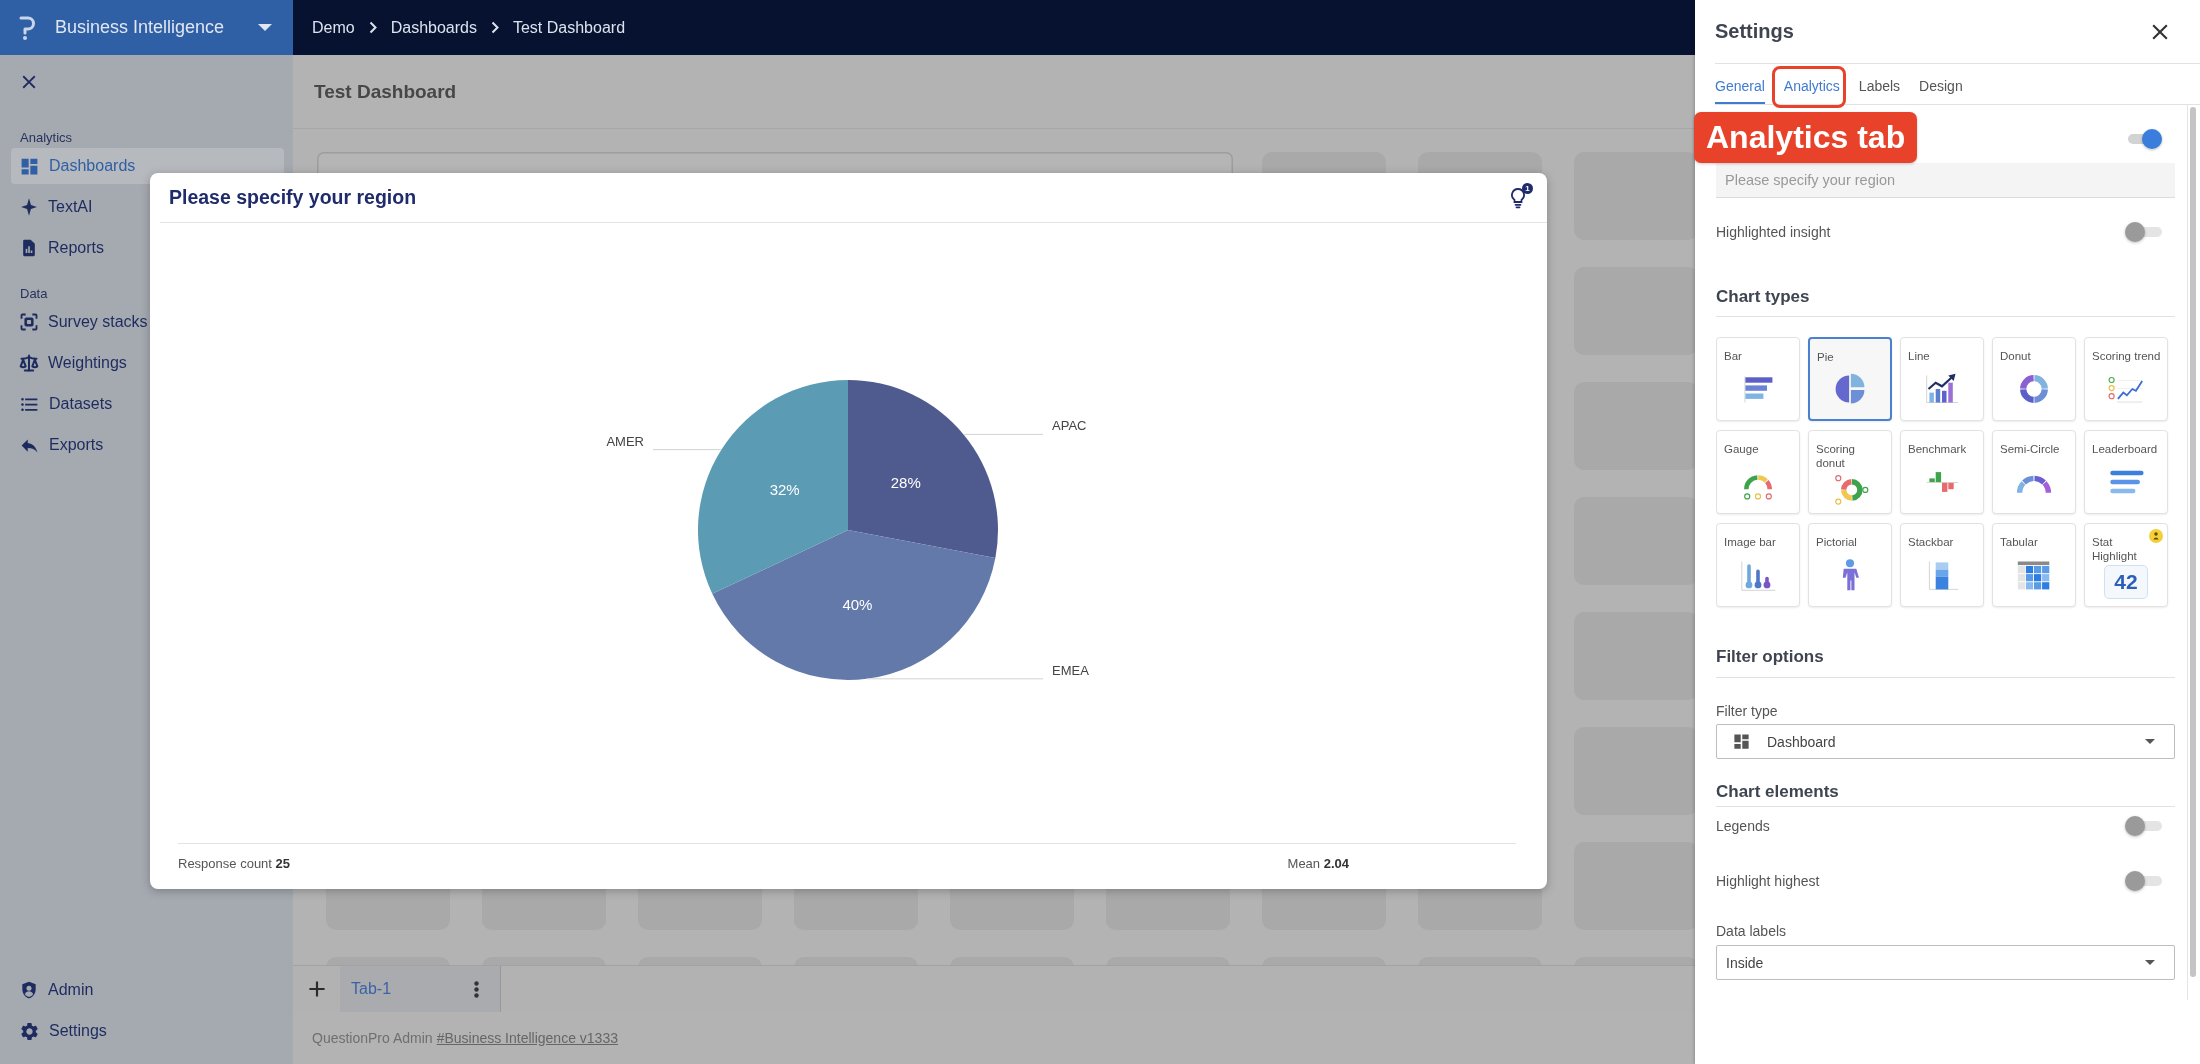 The image size is (2200, 1064). I want to click on more-vertical-icon, so click(476, 989).